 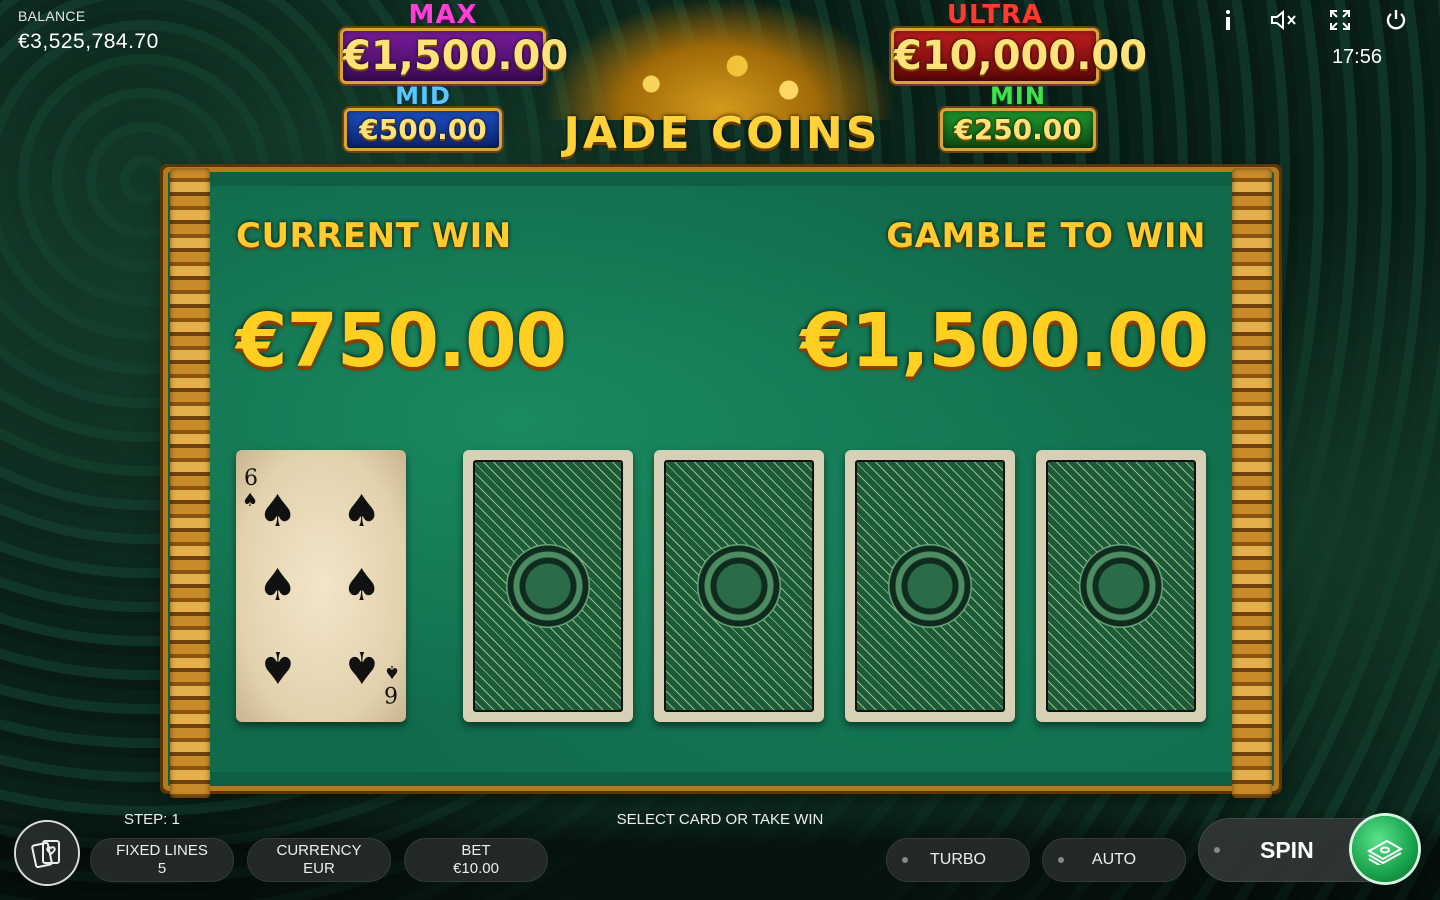 What do you see at coordinates (423, 96) in the screenshot?
I see `jackpot-mid-name: MID` at bounding box center [423, 96].